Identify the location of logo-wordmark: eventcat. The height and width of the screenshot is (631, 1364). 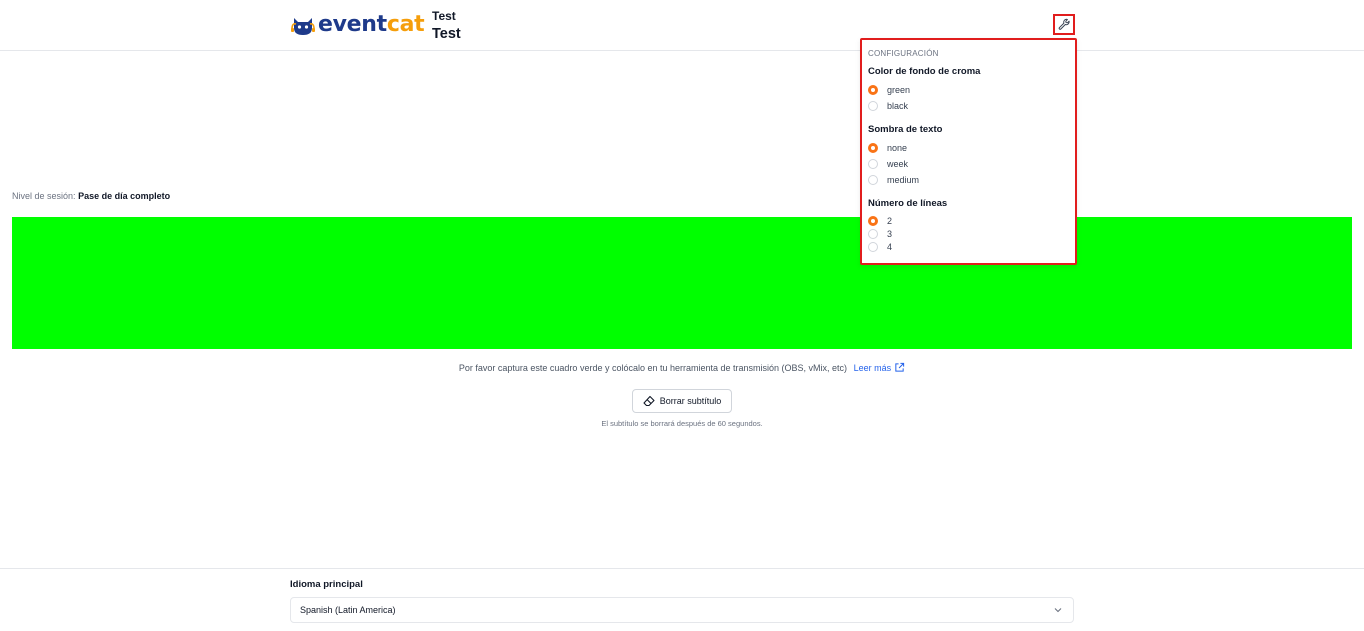
(371, 25).